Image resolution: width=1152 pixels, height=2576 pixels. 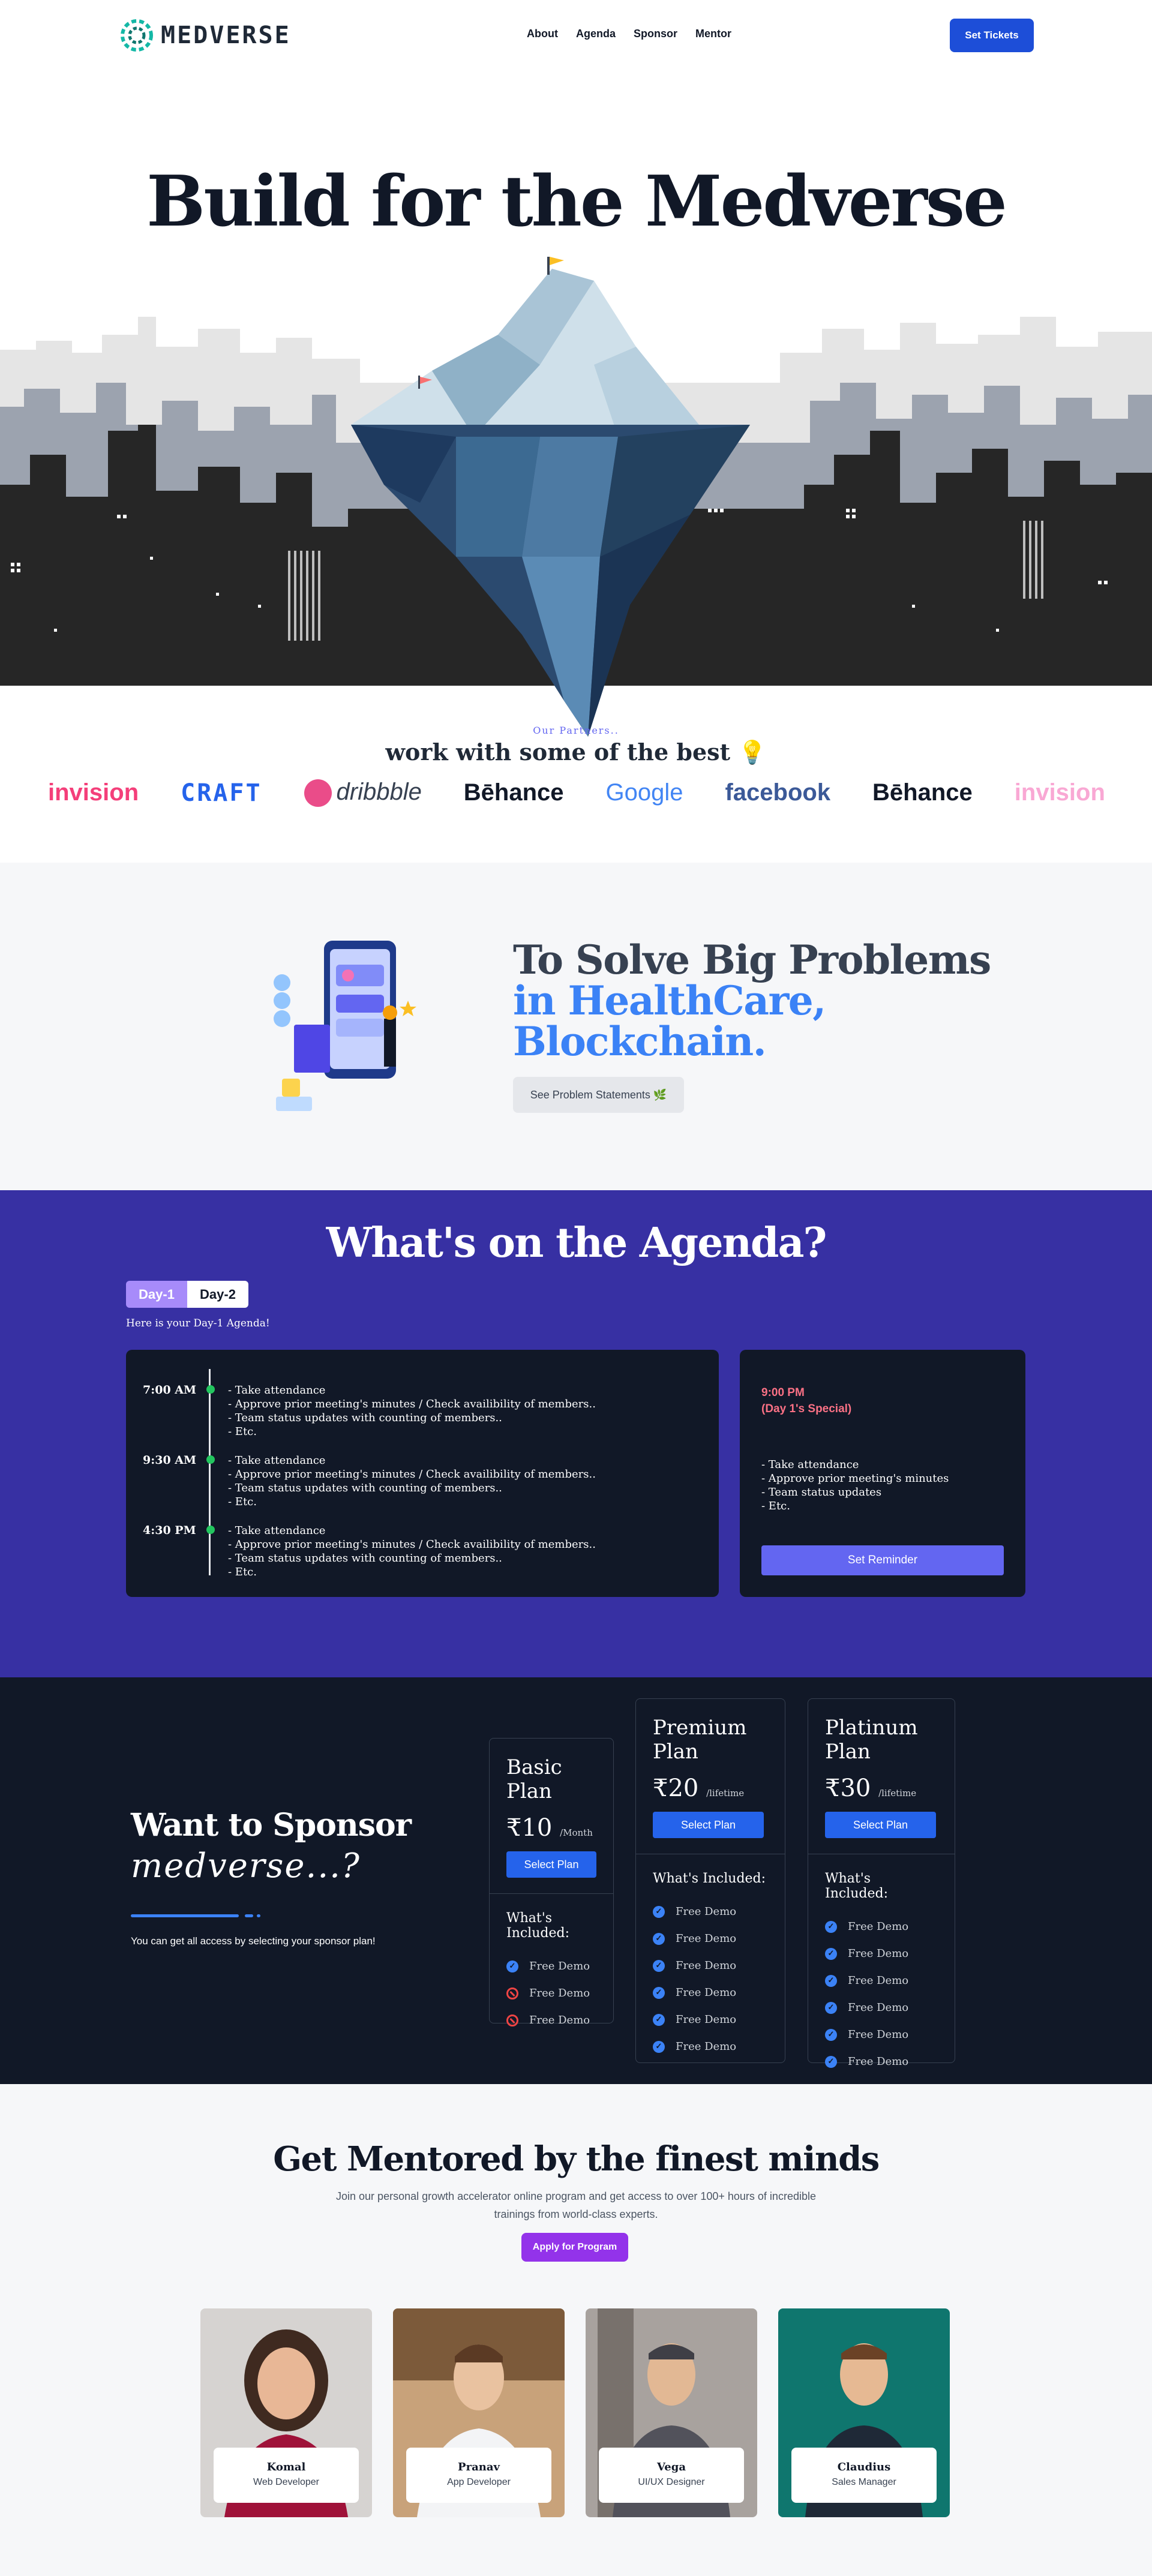 I want to click on logo-icon, so click(x=137, y=35).